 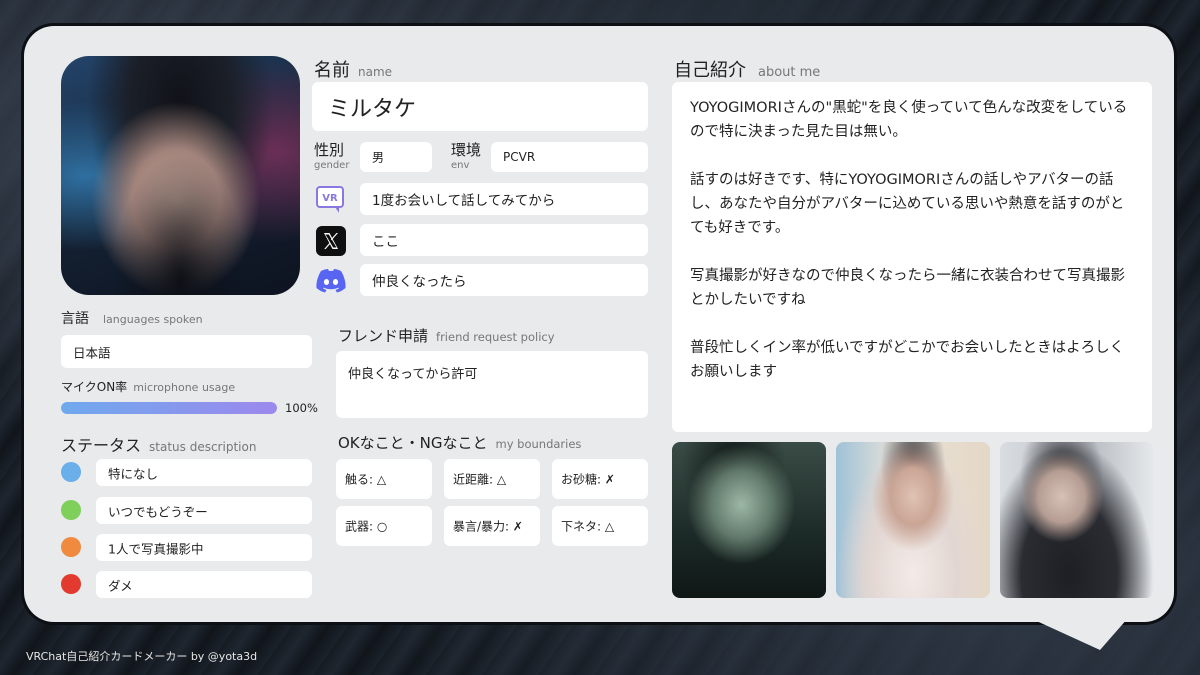 What do you see at coordinates (569, 157) in the screenshot?
I see `env-field: PCVR` at bounding box center [569, 157].